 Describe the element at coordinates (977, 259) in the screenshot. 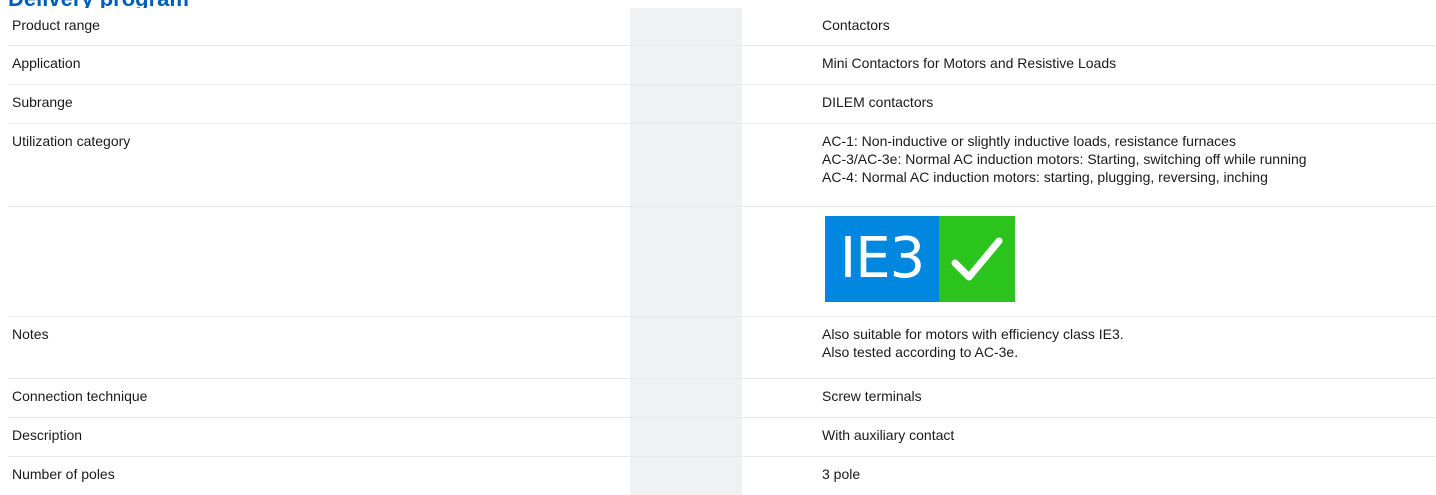

I see `check-icon` at that location.